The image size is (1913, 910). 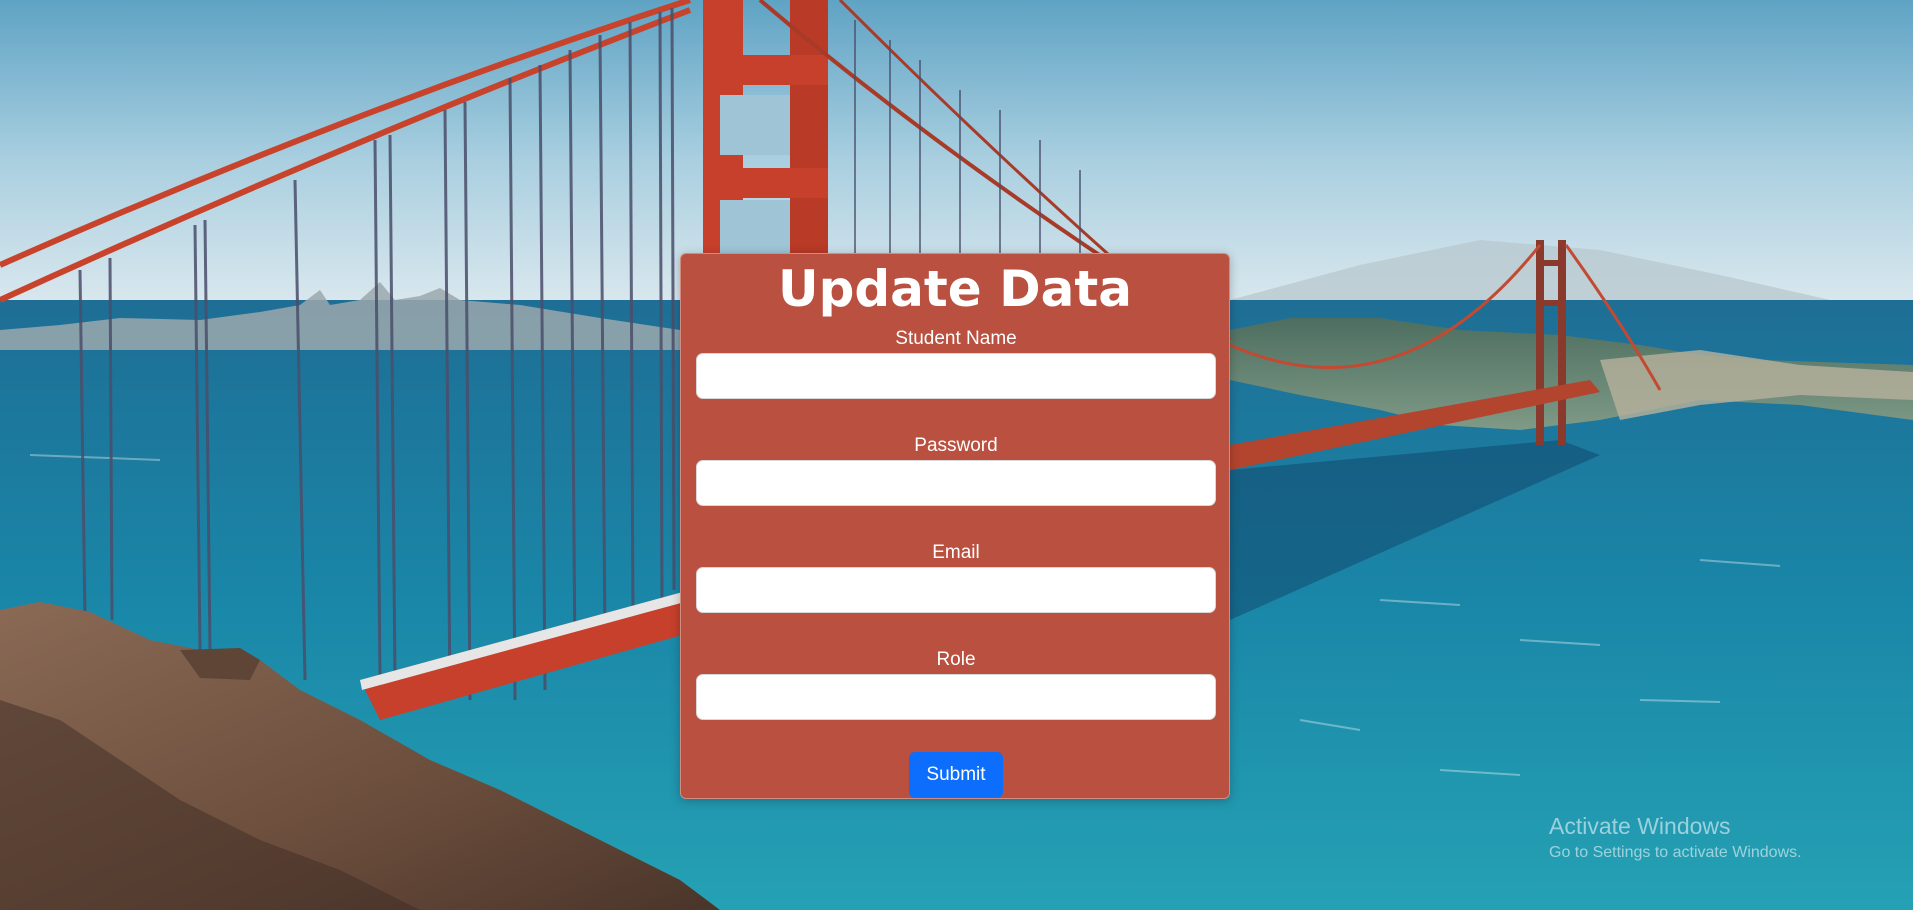 I want to click on role-field: Role, so click(x=956, y=684).